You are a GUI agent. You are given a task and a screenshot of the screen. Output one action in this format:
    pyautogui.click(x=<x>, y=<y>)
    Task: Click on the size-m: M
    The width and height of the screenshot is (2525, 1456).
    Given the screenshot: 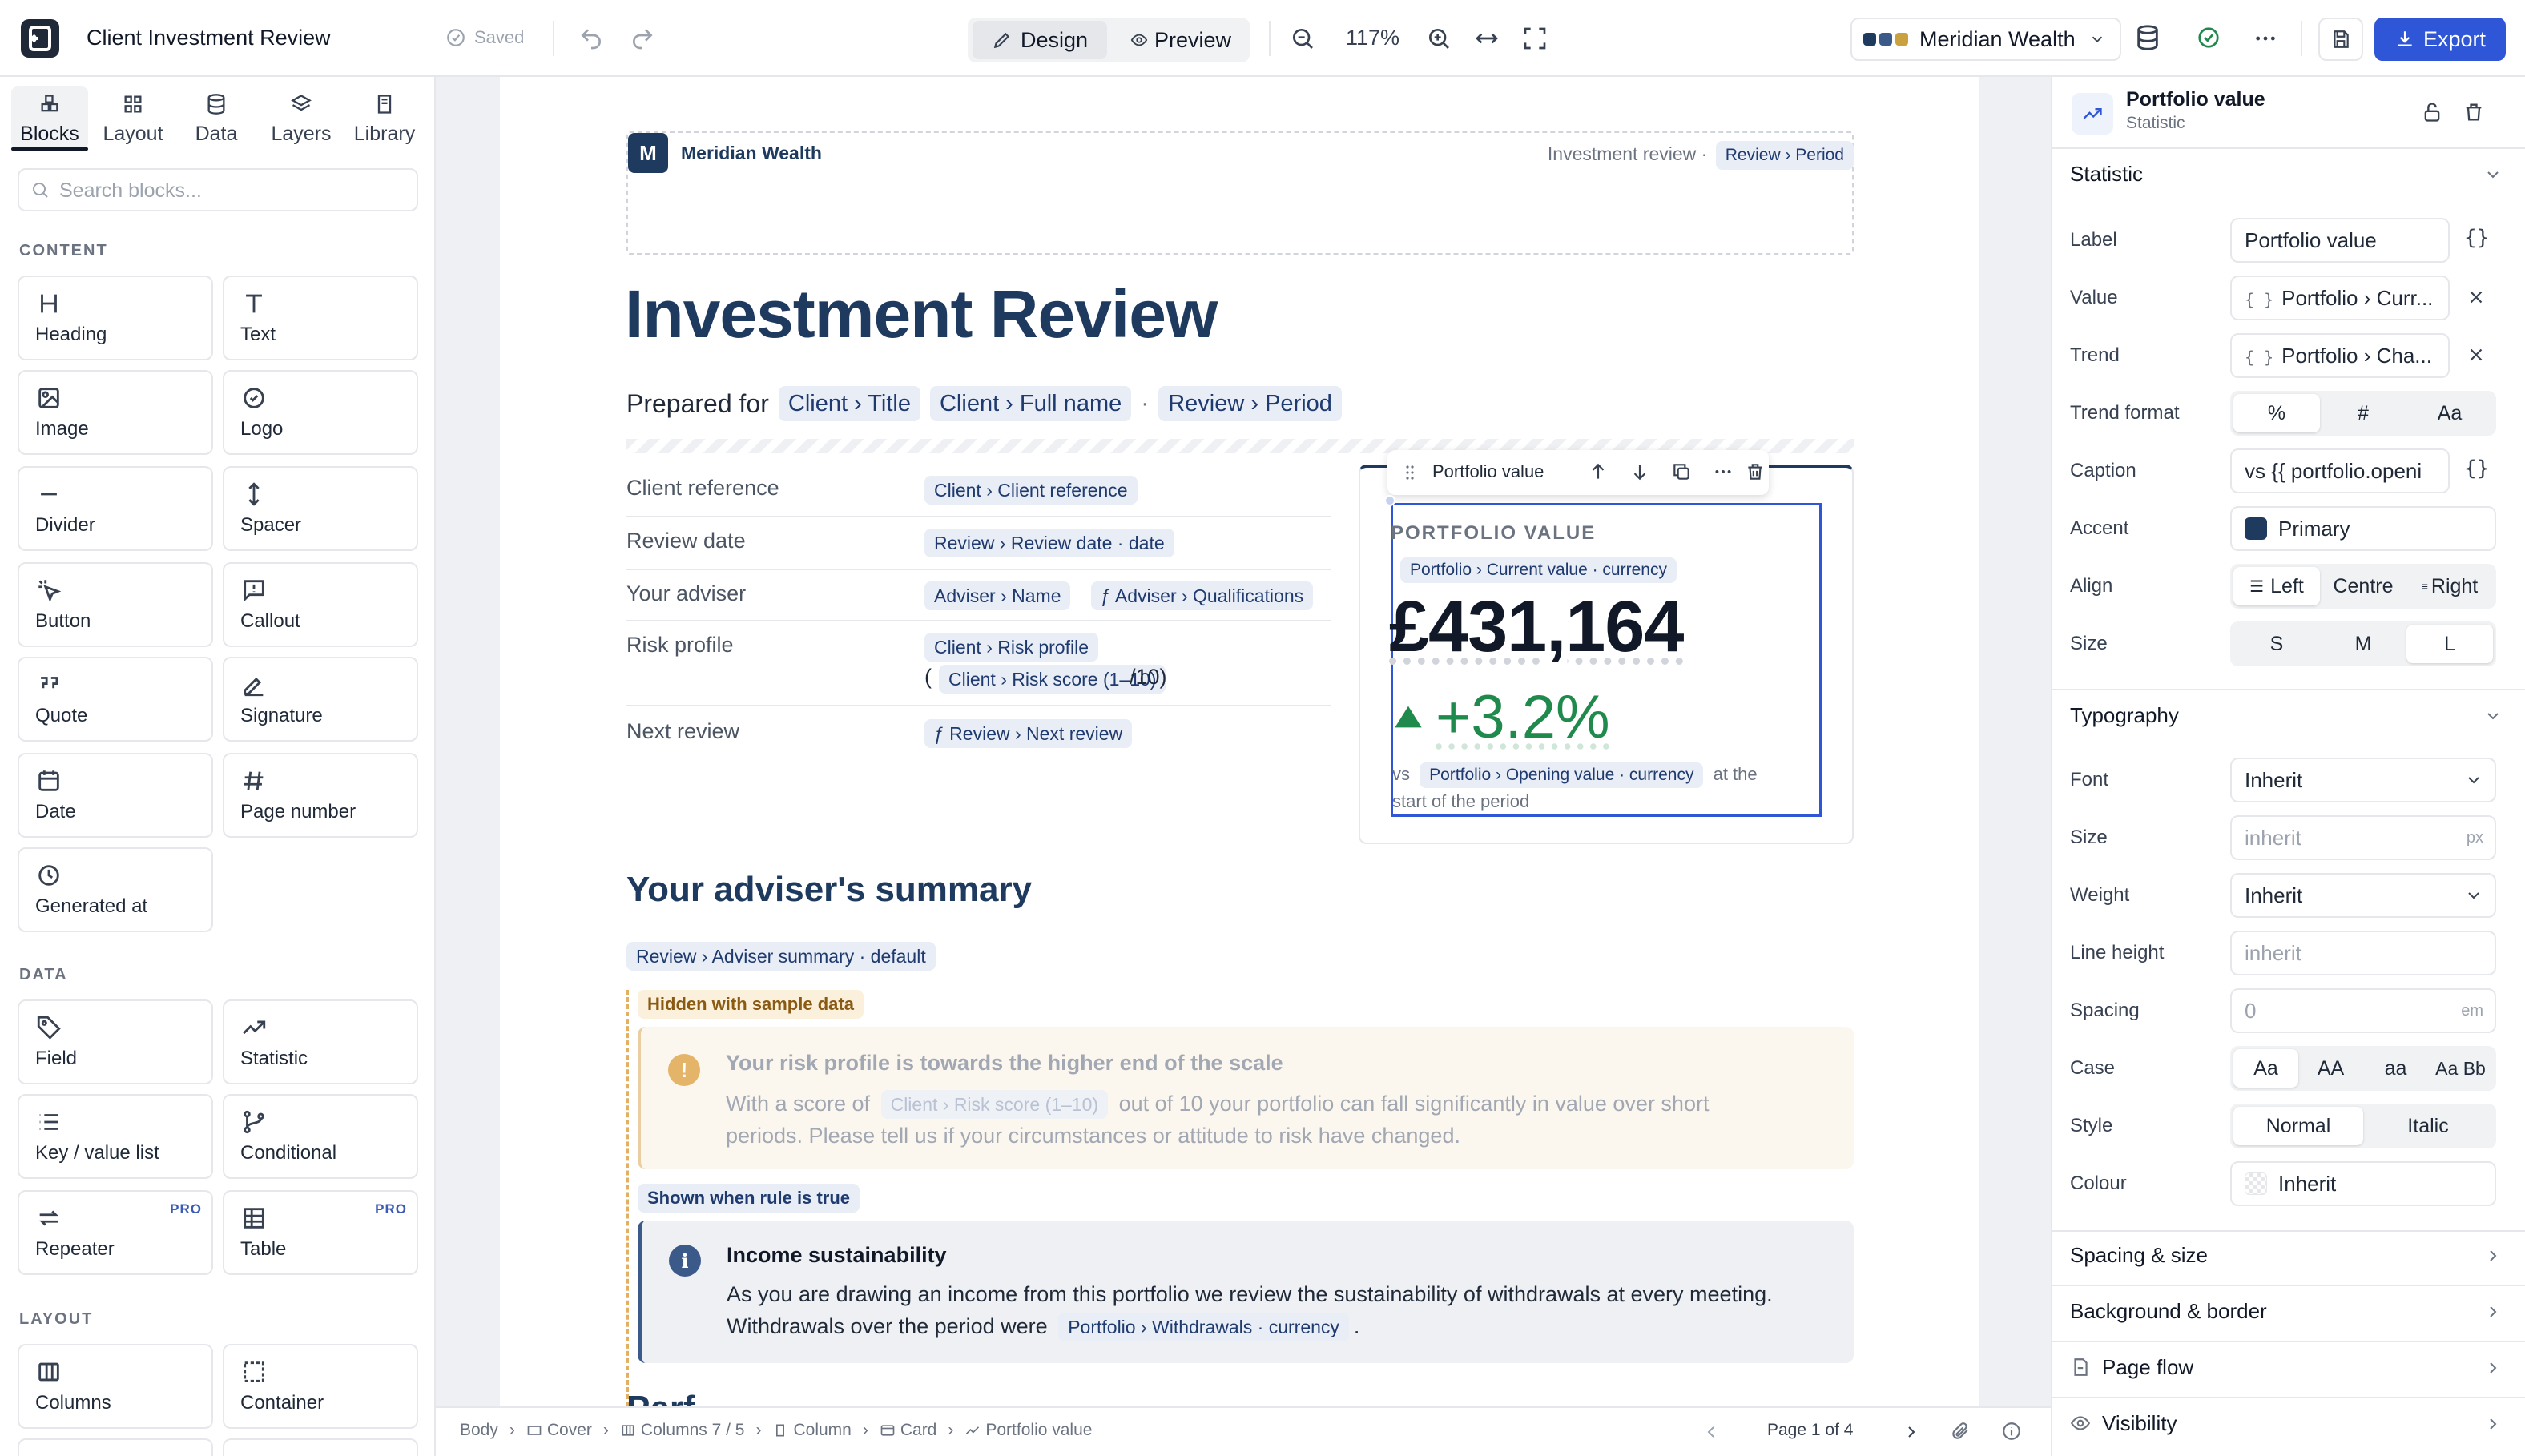 What is the action you would take?
    pyautogui.click(x=2363, y=644)
    